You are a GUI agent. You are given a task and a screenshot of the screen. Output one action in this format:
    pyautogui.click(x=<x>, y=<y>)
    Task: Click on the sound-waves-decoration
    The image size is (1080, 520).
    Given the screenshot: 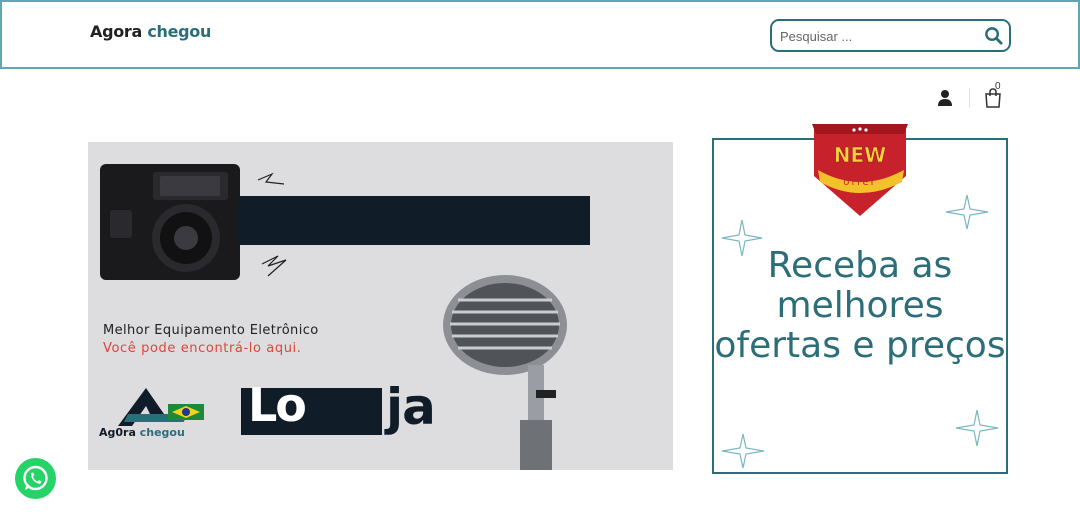 What is the action you would take?
    pyautogui.click(x=272, y=224)
    